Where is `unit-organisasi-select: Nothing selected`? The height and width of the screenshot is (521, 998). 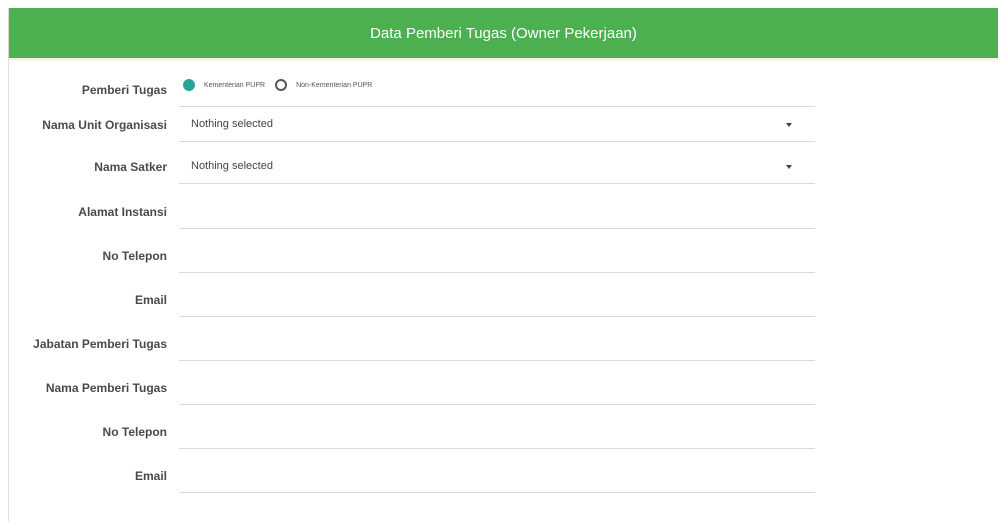 unit-organisasi-select: Nothing selected is located at coordinates (497, 125).